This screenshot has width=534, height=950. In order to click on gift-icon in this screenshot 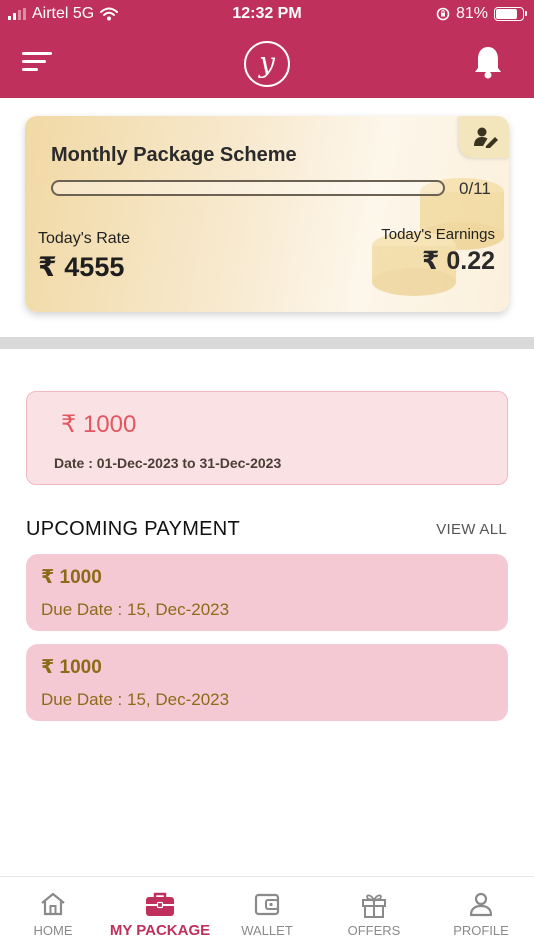, I will do `click(374, 906)`.